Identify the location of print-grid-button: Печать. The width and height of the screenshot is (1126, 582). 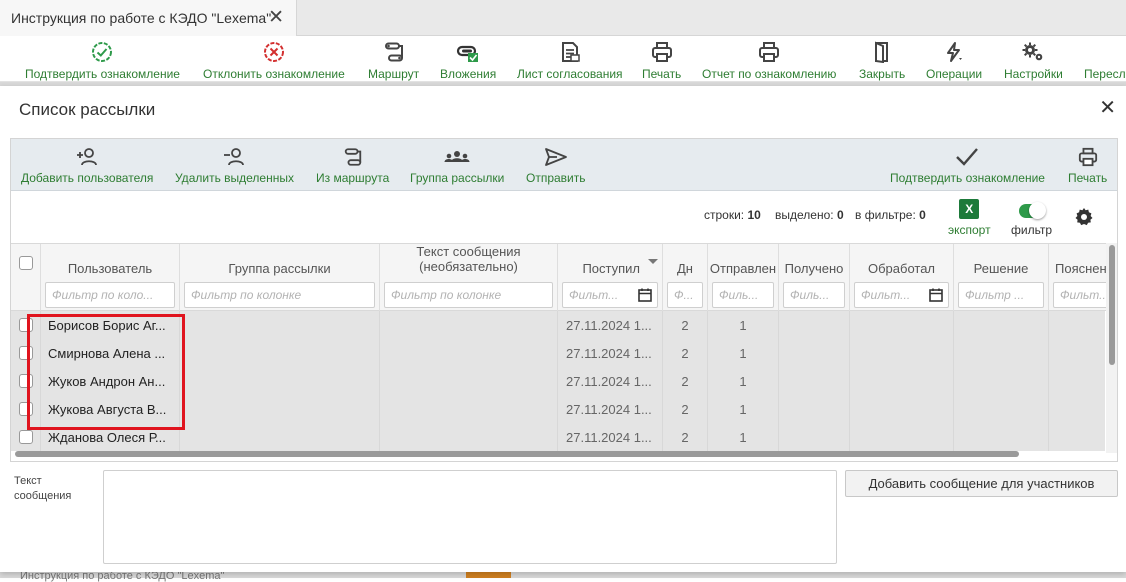
(1087, 165).